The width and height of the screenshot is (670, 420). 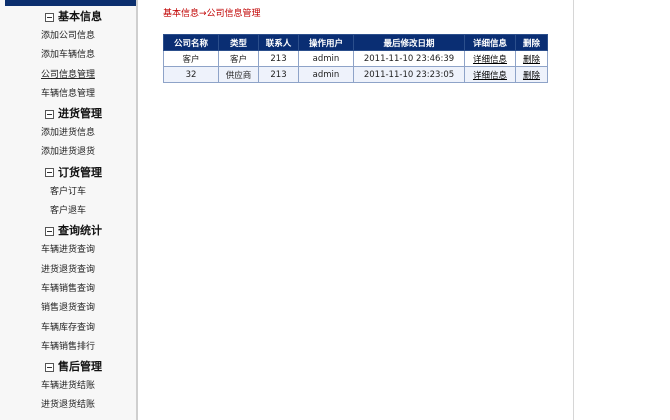 What do you see at coordinates (191, 58) in the screenshot?
I see `cell-company-name: 客户` at bounding box center [191, 58].